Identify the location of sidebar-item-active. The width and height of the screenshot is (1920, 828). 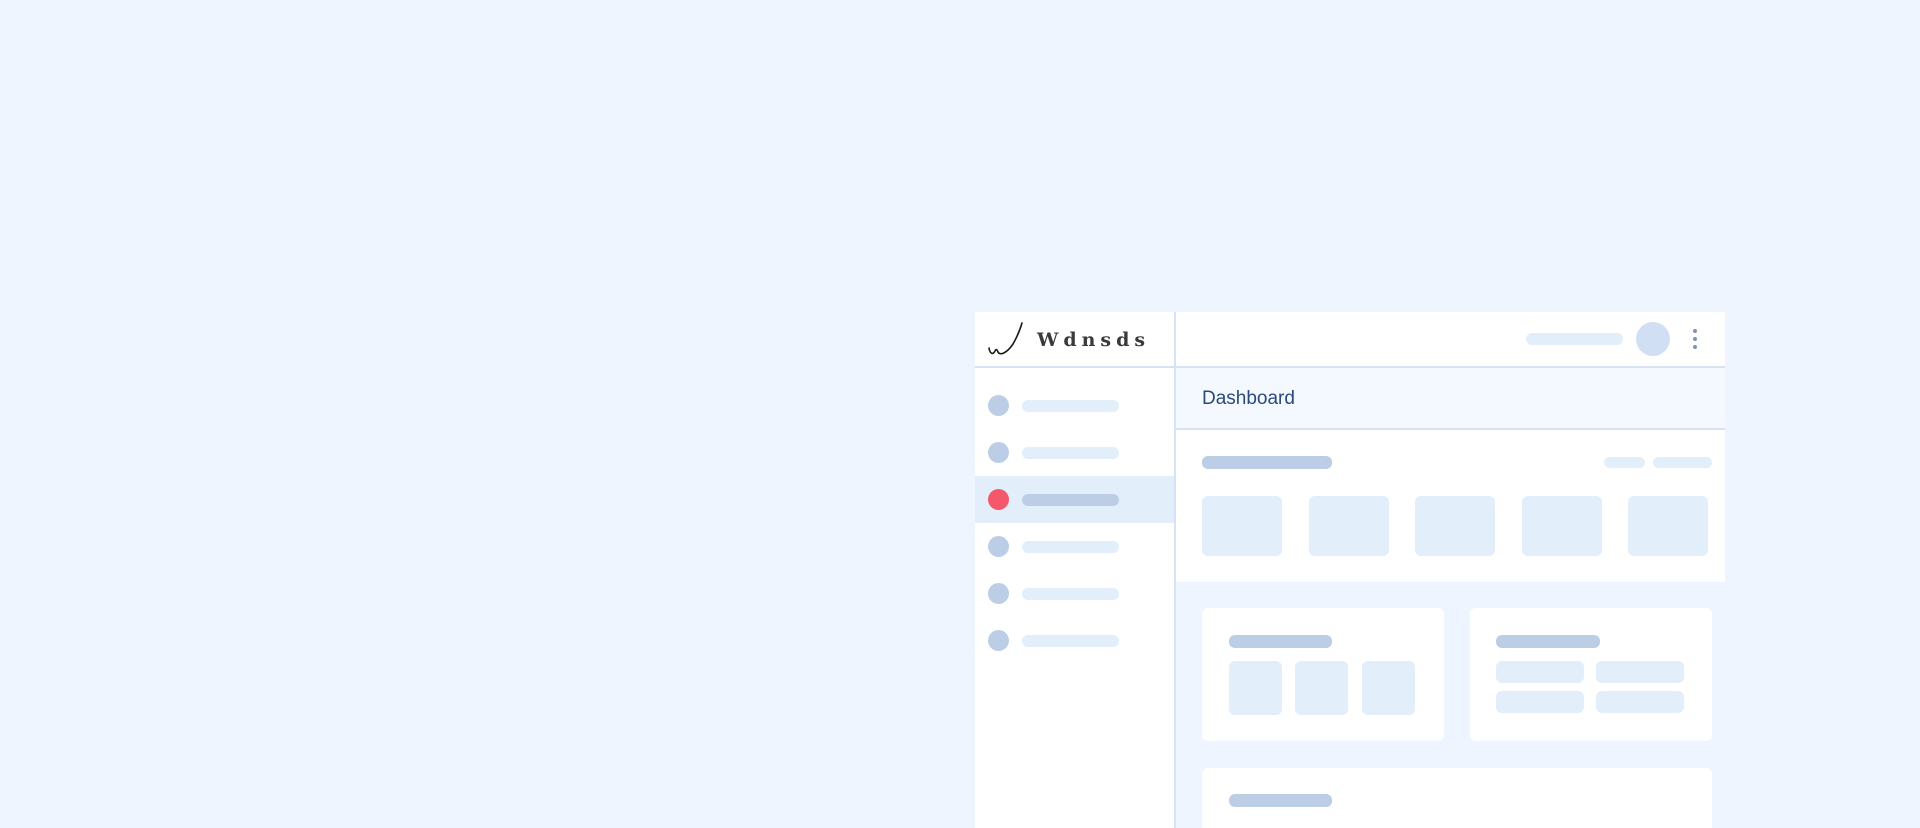
(1074, 499).